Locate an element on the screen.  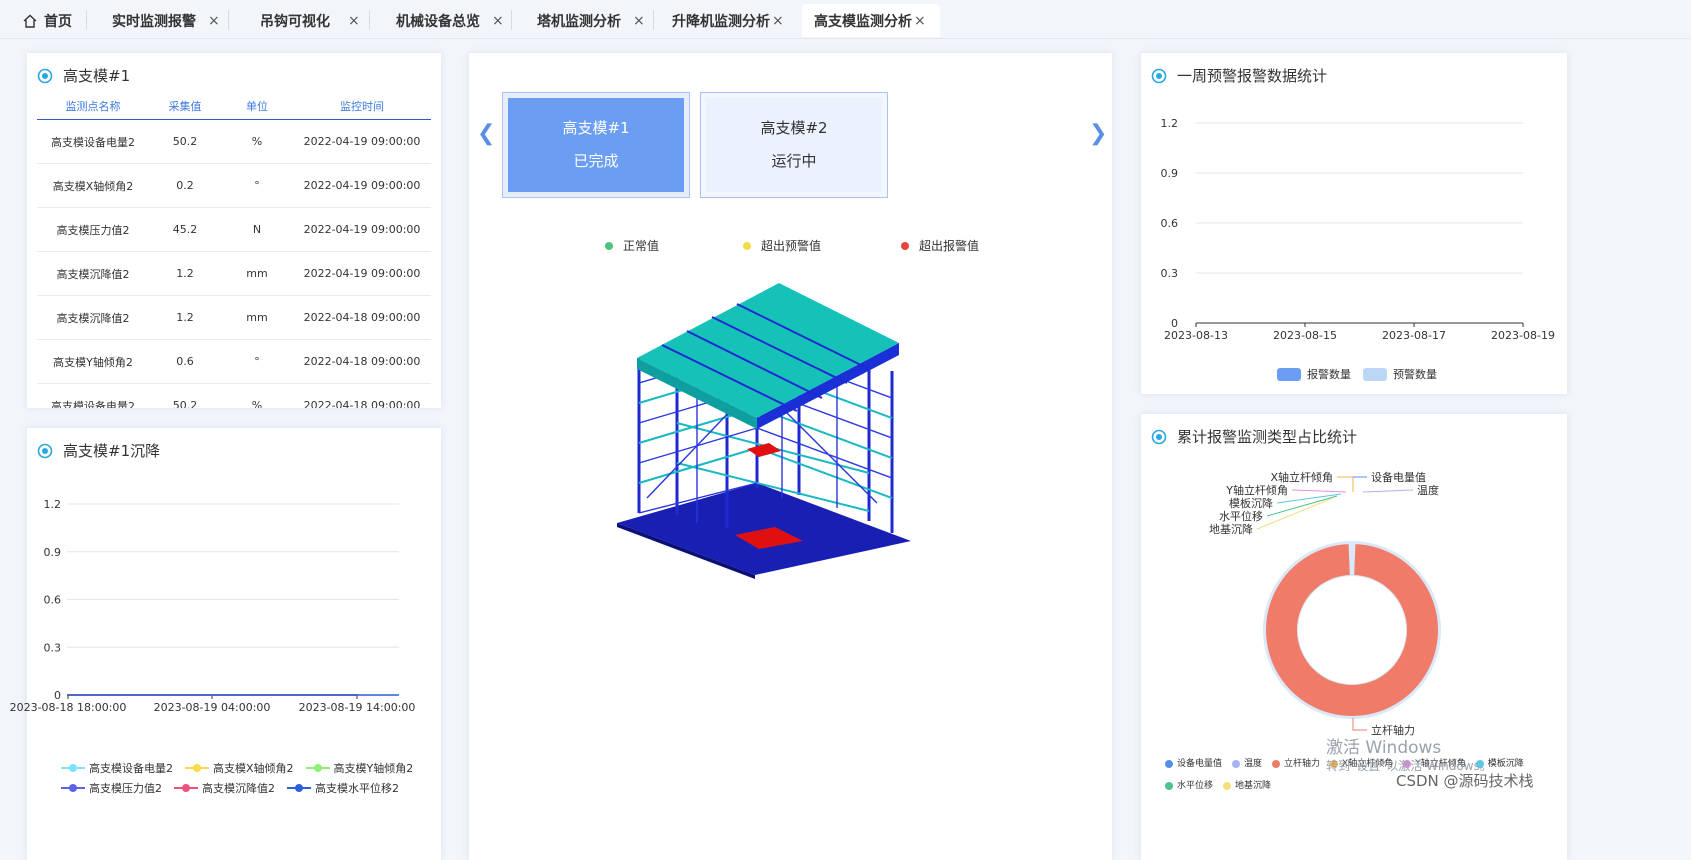
legend-label: 温度 is located at coordinates (1253, 764).